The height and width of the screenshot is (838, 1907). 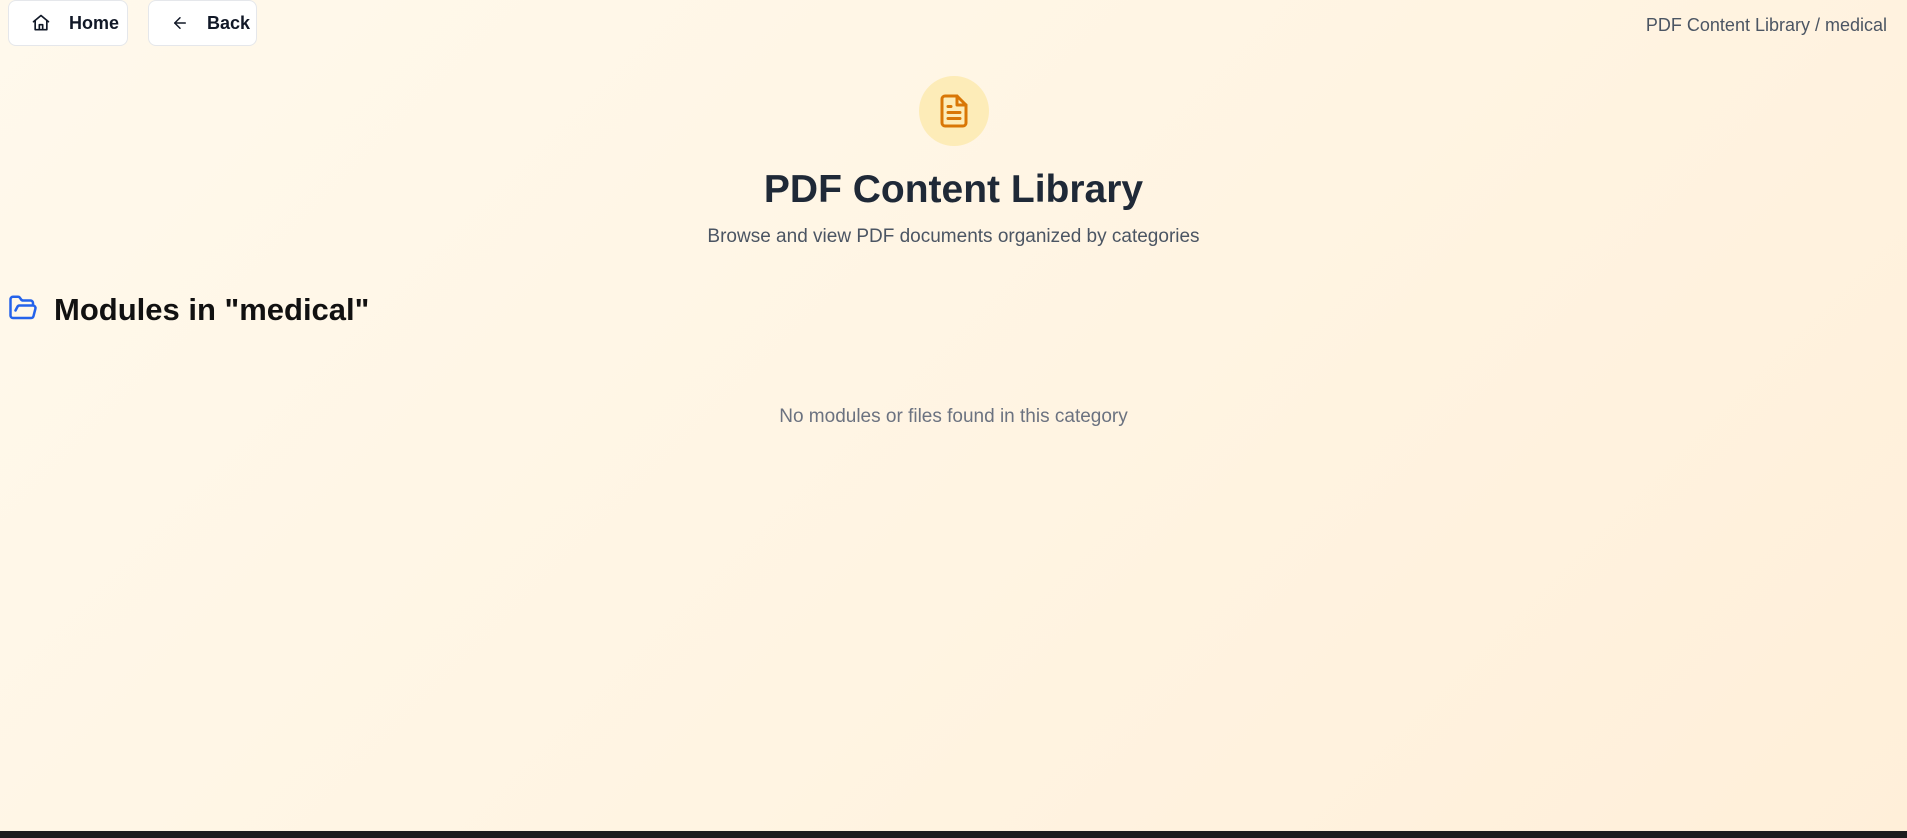 What do you see at coordinates (212, 309) in the screenshot?
I see `section-title: Modules in "medical"` at bounding box center [212, 309].